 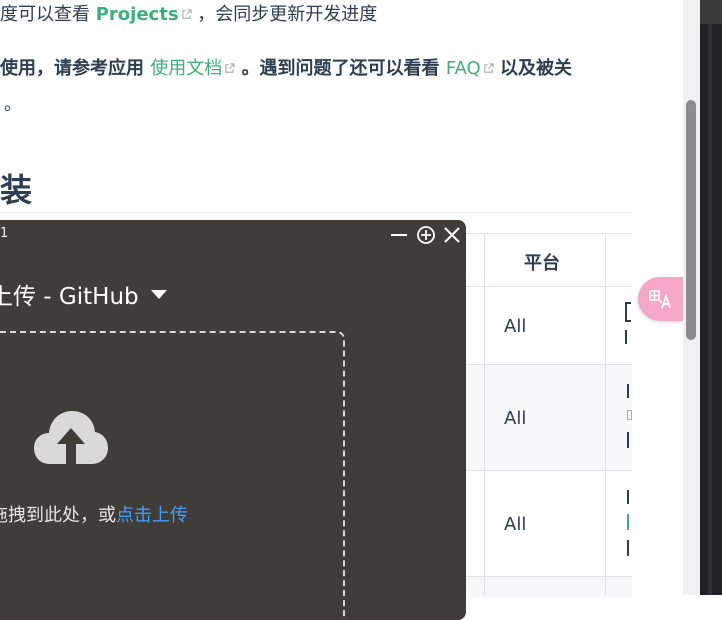 What do you see at coordinates (340, 68) in the screenshot?
I see `doc-text: 。遇到问题了还可以看看` at bounding box center [340, 68].